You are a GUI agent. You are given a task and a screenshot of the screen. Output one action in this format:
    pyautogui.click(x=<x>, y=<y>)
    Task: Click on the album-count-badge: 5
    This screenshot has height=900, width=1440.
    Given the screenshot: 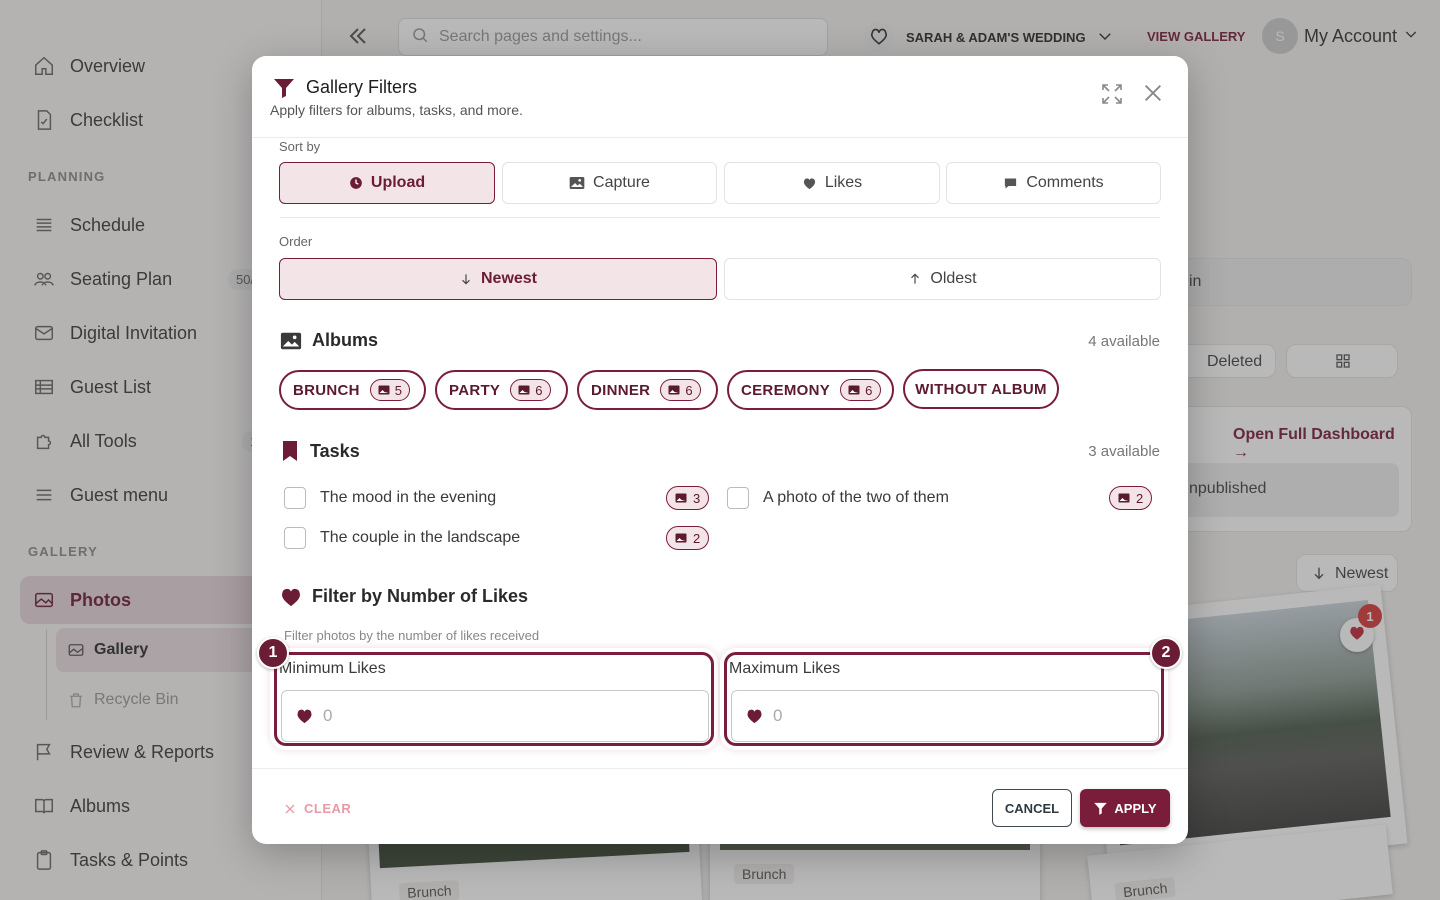 What is the action you would take?
    pyautogui.click(x=390, y=390)
    